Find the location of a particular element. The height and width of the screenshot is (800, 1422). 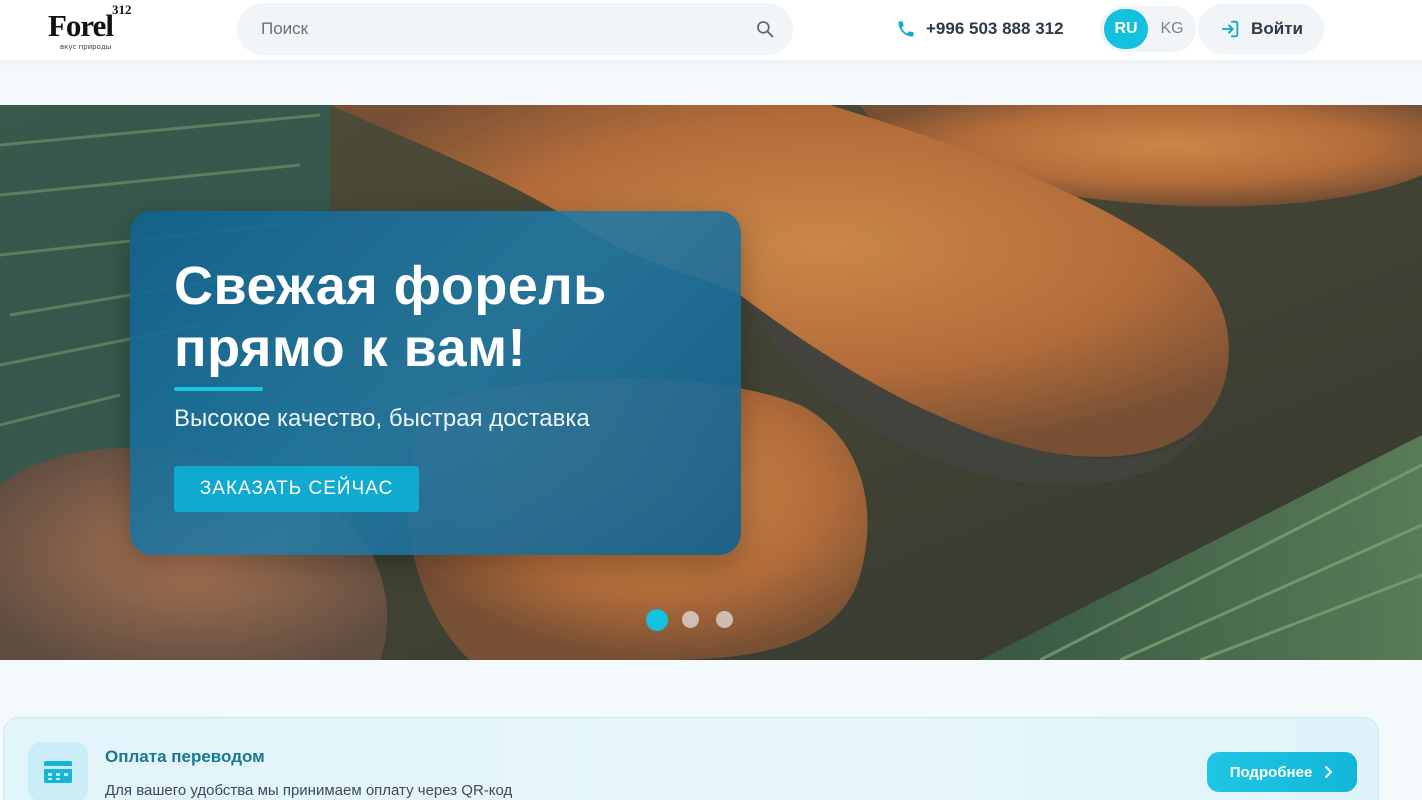

logo-word: Forel is located at coordinates (81, 25).